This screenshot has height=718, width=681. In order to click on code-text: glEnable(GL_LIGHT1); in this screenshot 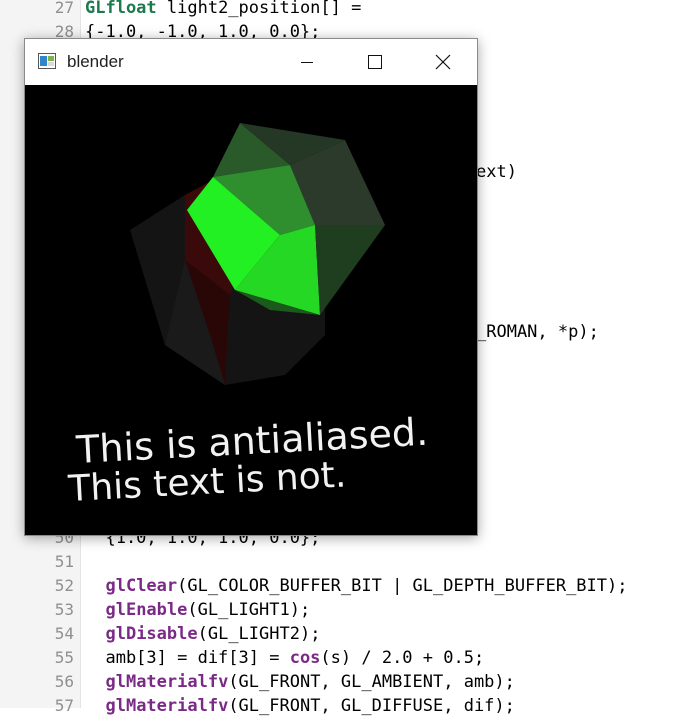, I will do `click(197, 610)`.